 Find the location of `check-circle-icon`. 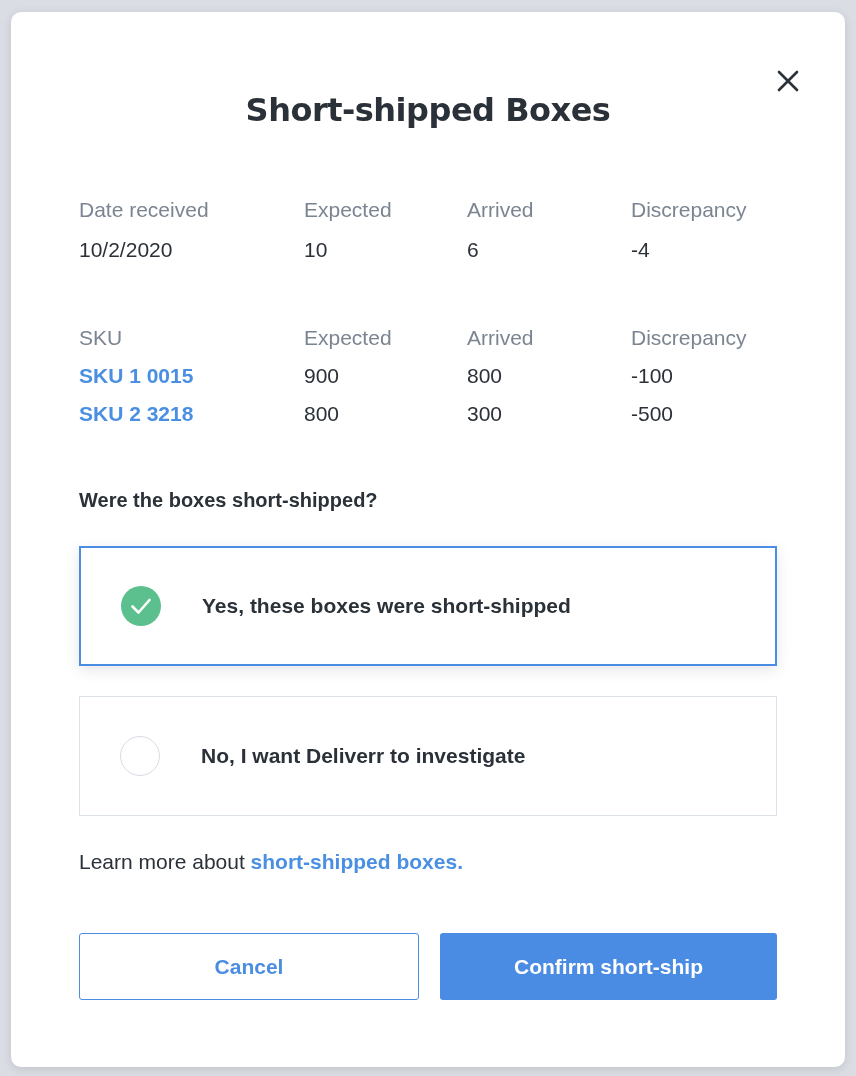

check-circle-icon is located at coordinates (141, 606).